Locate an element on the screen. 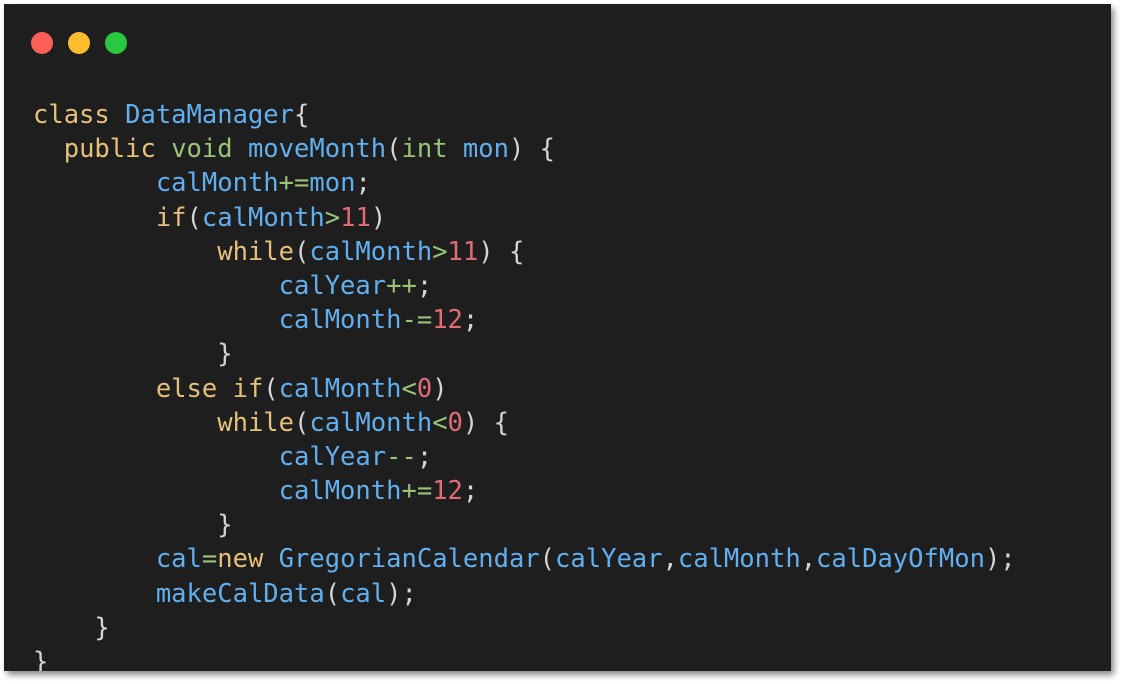 The width and height of the screenshot is (1124, 684). maximize-dot-icon is located at coordinates (116, 43).